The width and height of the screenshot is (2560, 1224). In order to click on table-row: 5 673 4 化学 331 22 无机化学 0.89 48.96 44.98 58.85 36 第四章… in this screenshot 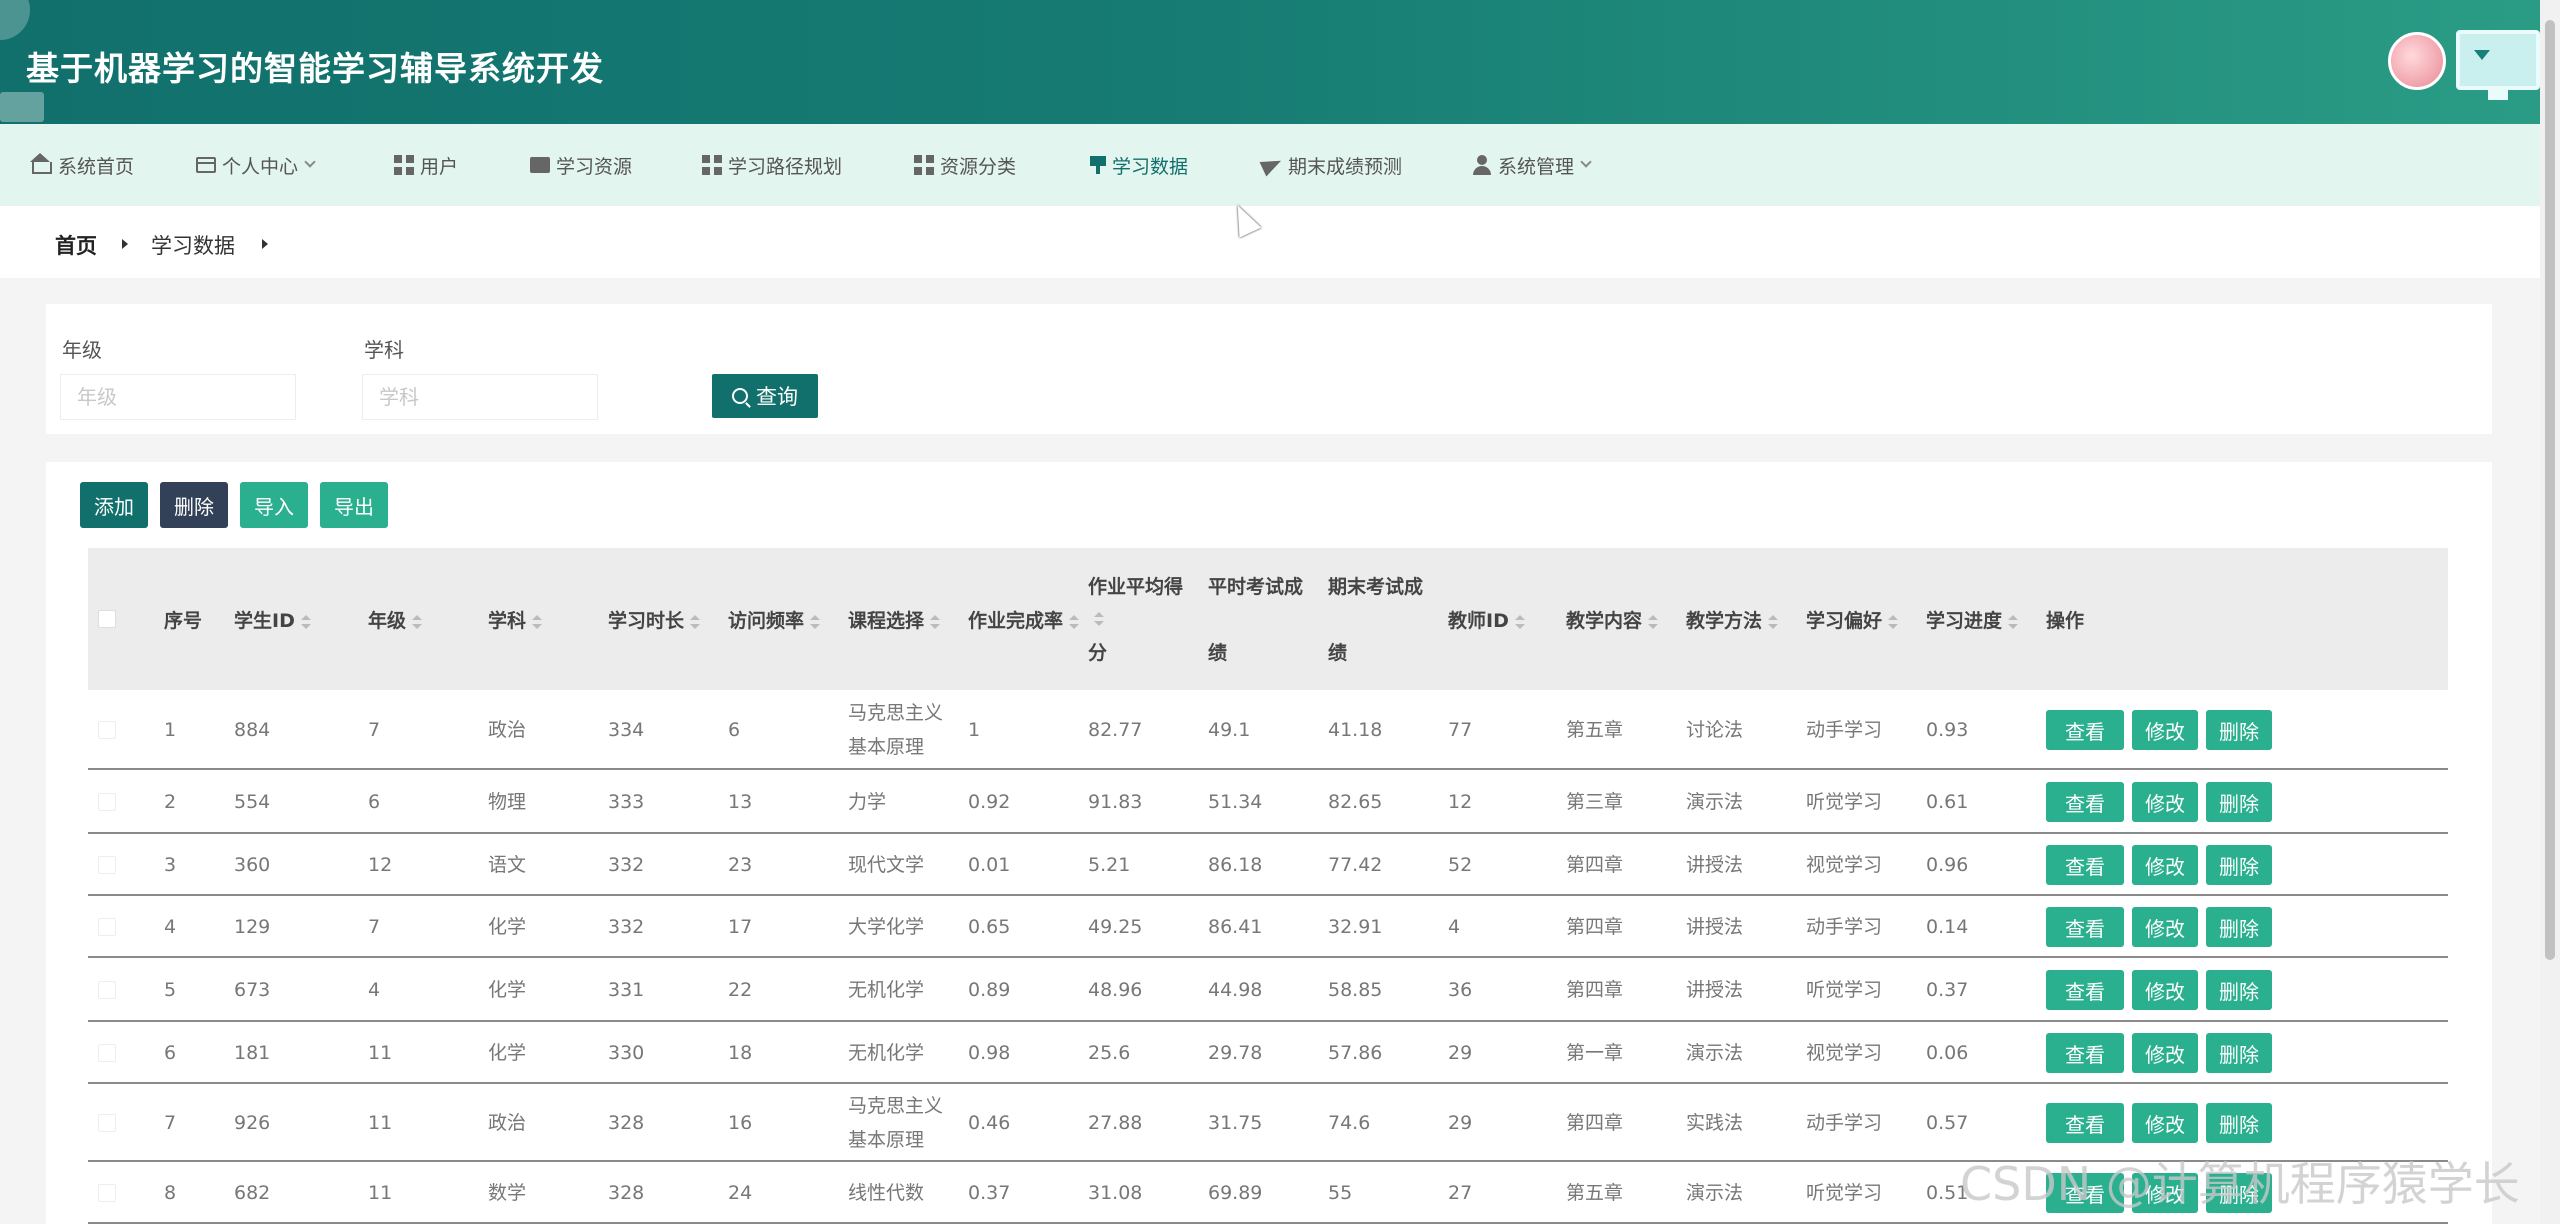, I will do `click(1268, 990)`.